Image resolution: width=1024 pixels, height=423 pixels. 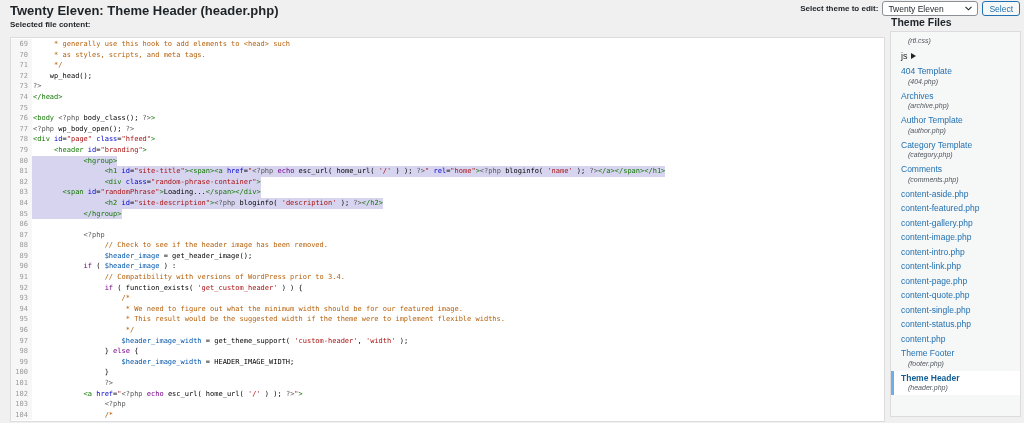 What do you see at coordinates (957, 353) in the screenshot?
I see `file-link: Theme Footer` at bounding box center [957, 353].